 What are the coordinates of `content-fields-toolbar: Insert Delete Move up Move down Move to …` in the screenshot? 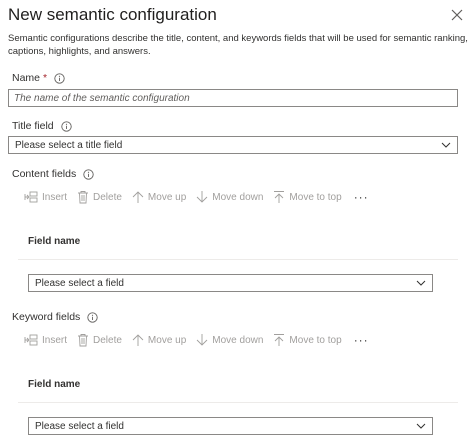 It's located at (196, 197).